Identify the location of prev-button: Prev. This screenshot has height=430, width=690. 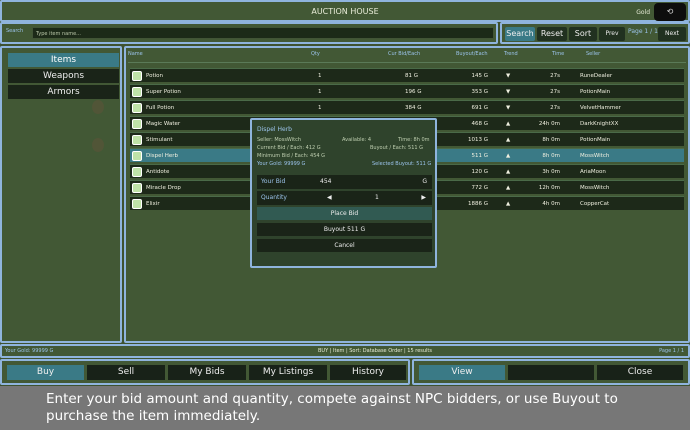
(612, 34).